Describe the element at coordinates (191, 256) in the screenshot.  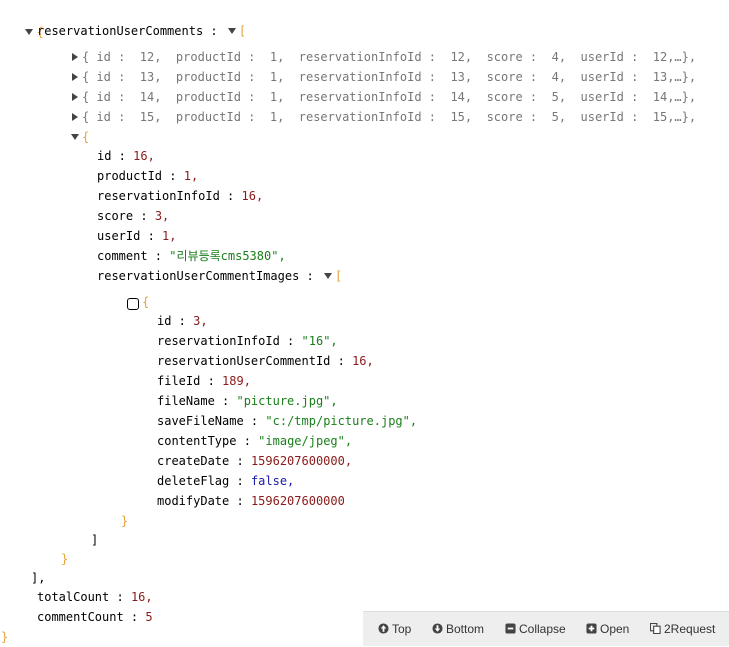
I see `field-comment: comment : "리뷰등록cms5380",` at that location.